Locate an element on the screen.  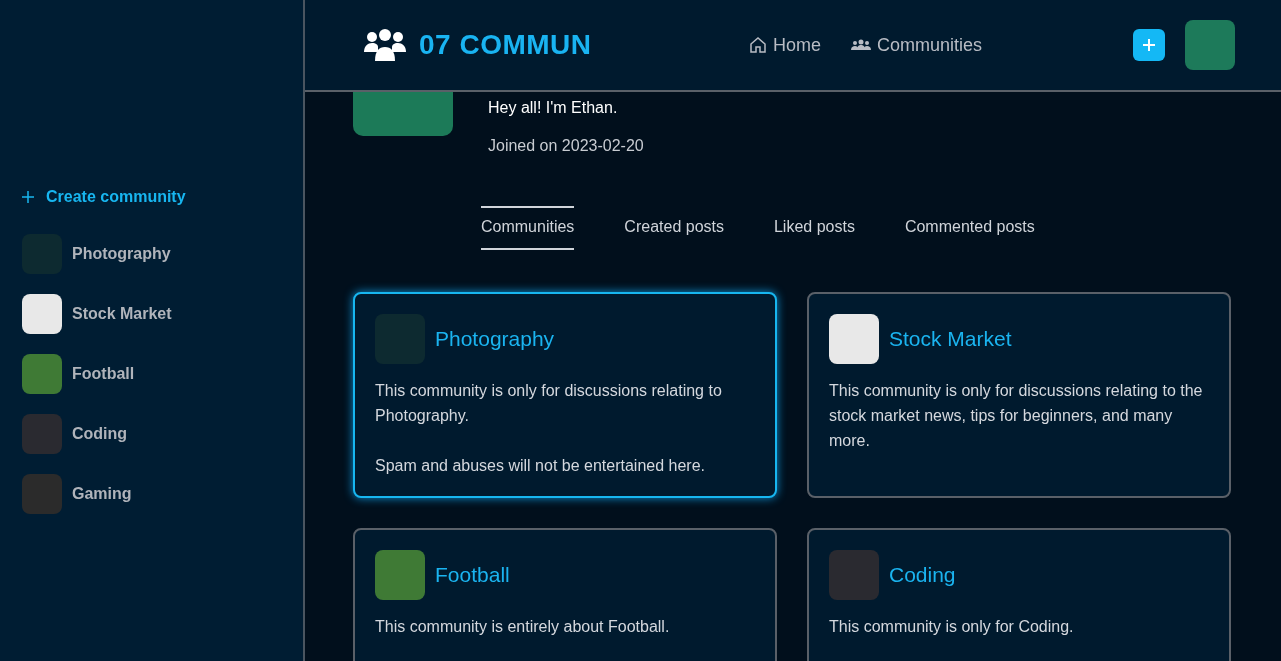
nav-link: Home is located at coordinates (785, 45).